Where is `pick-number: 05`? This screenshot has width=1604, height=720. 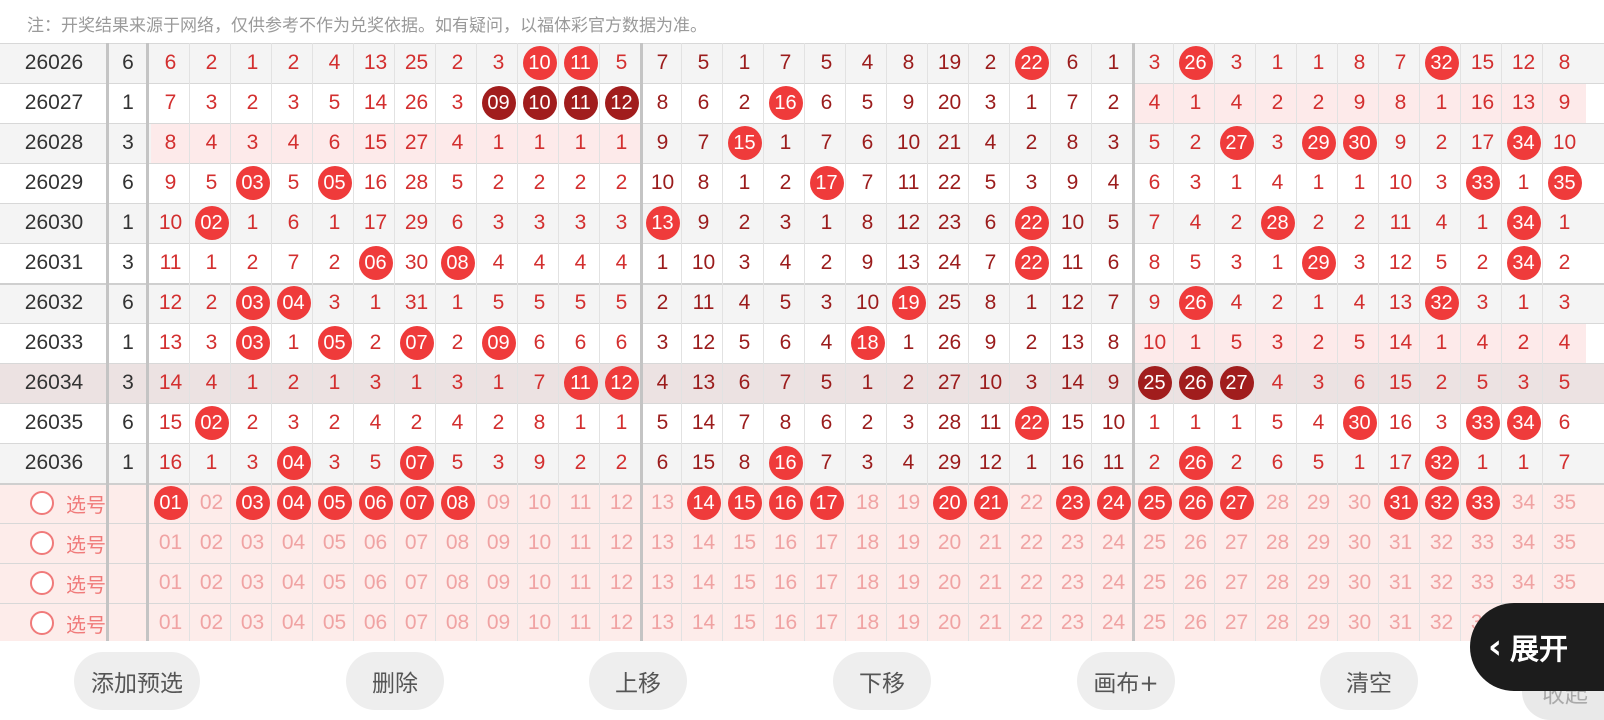 pick-number: 05 is located at coordinates (334, 543).